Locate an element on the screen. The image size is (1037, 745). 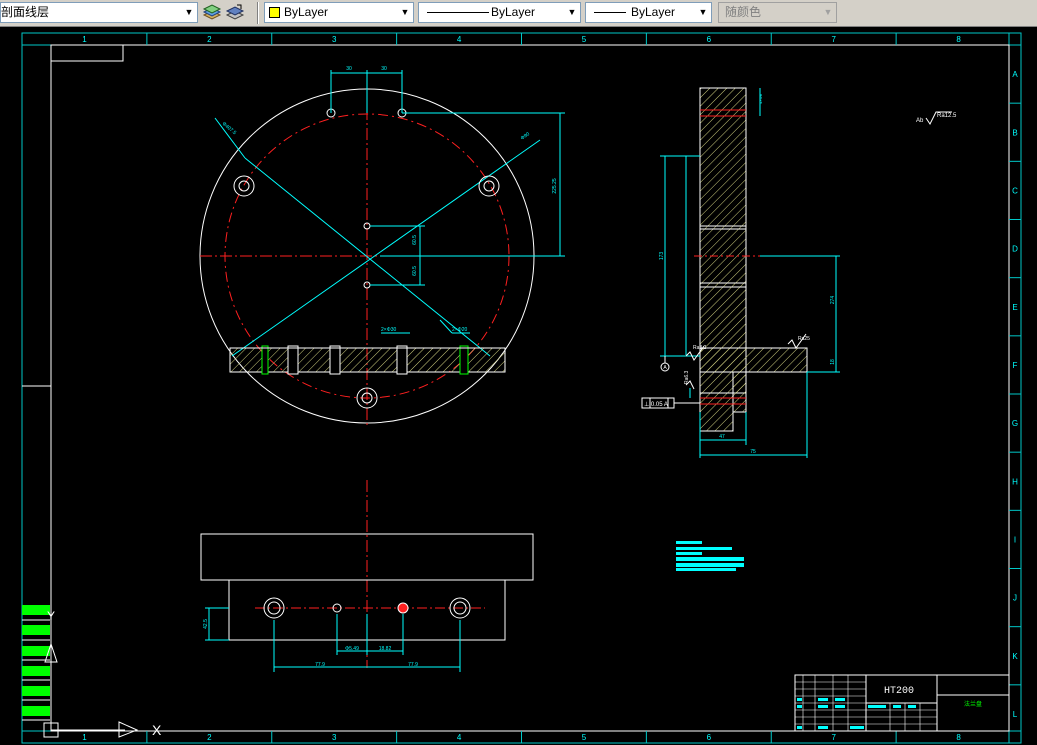
grid-row-label: H is located at coordinates (1015, 481).